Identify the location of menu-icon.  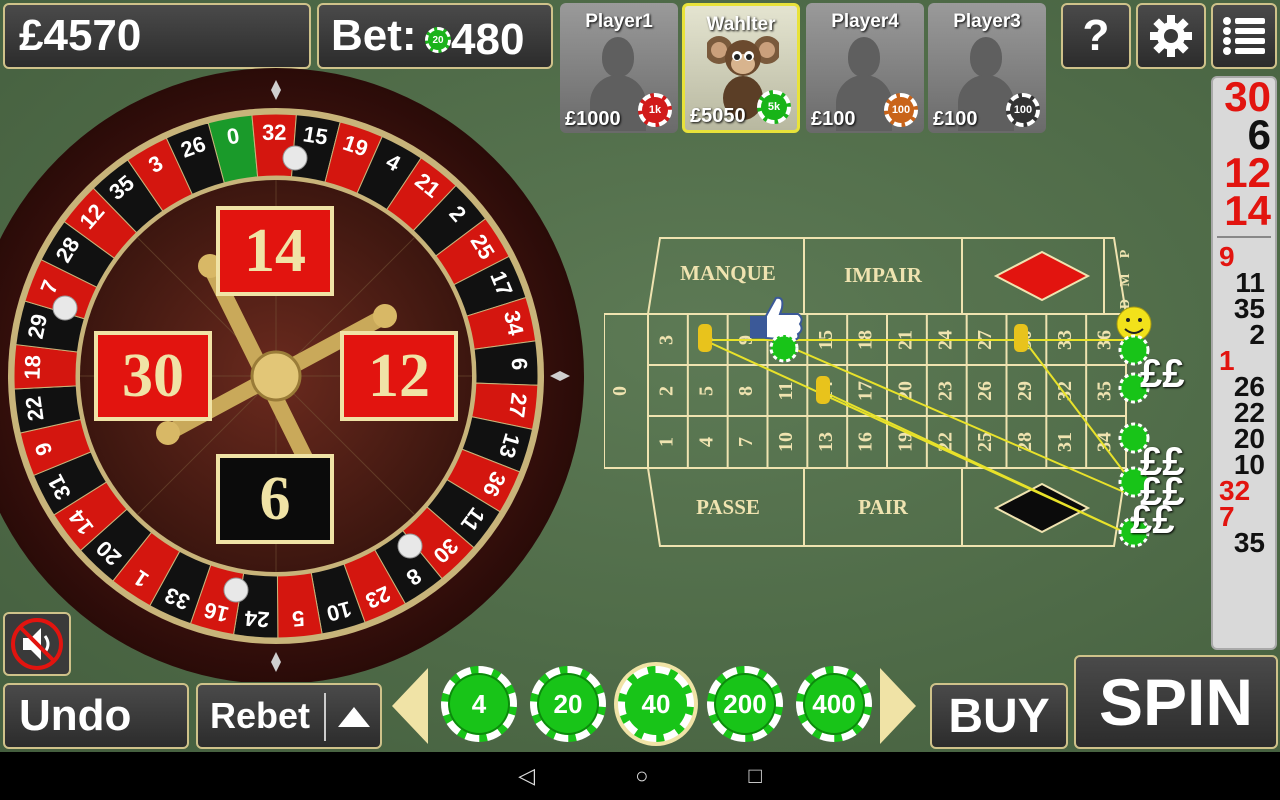
(1244, 36).